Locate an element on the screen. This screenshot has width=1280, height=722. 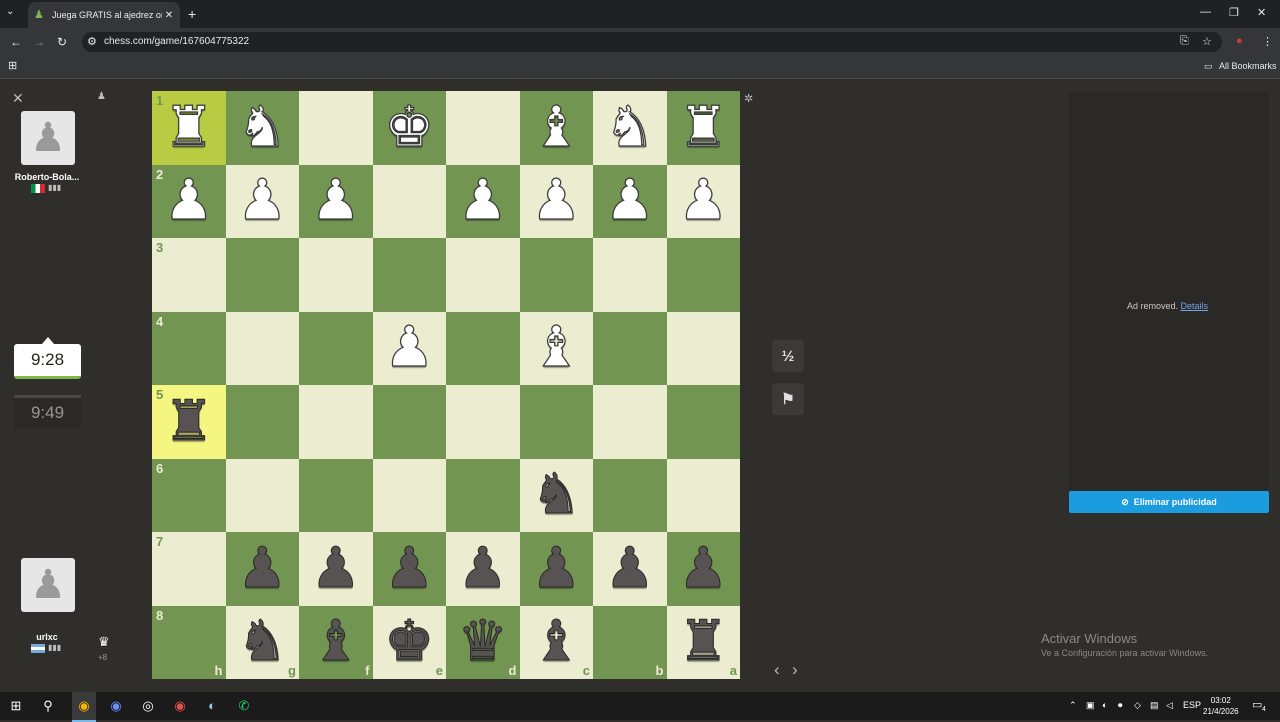
tab-close-icon: ✕ is located at coordinates (169, 15).